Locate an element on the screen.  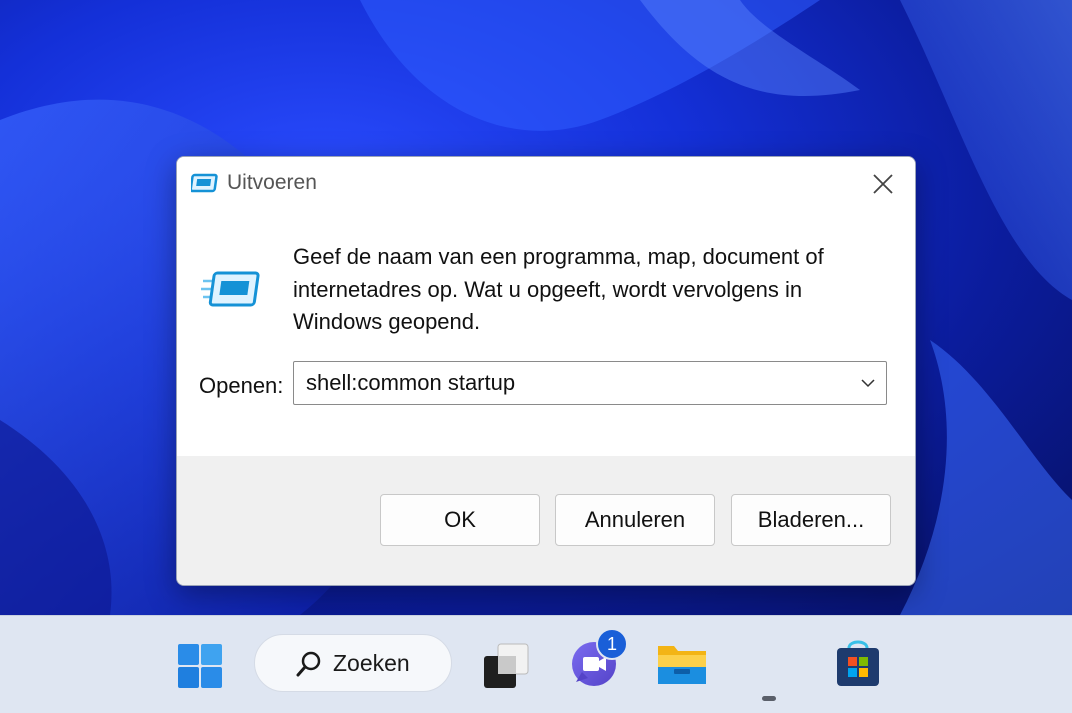
chevron-down-icon is located at coordinates (868, 383).